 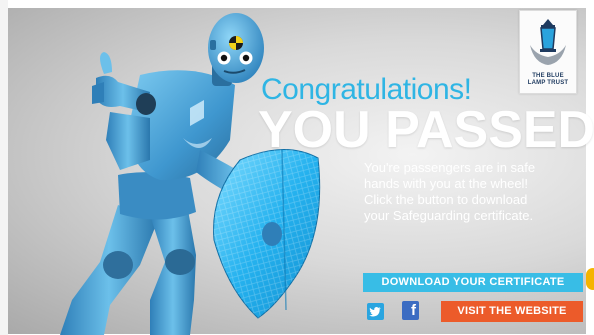 What do you see at coordinates (410, 310) in the screenshot?
I see `facebook-button: f` at bounding box center [410, 310].